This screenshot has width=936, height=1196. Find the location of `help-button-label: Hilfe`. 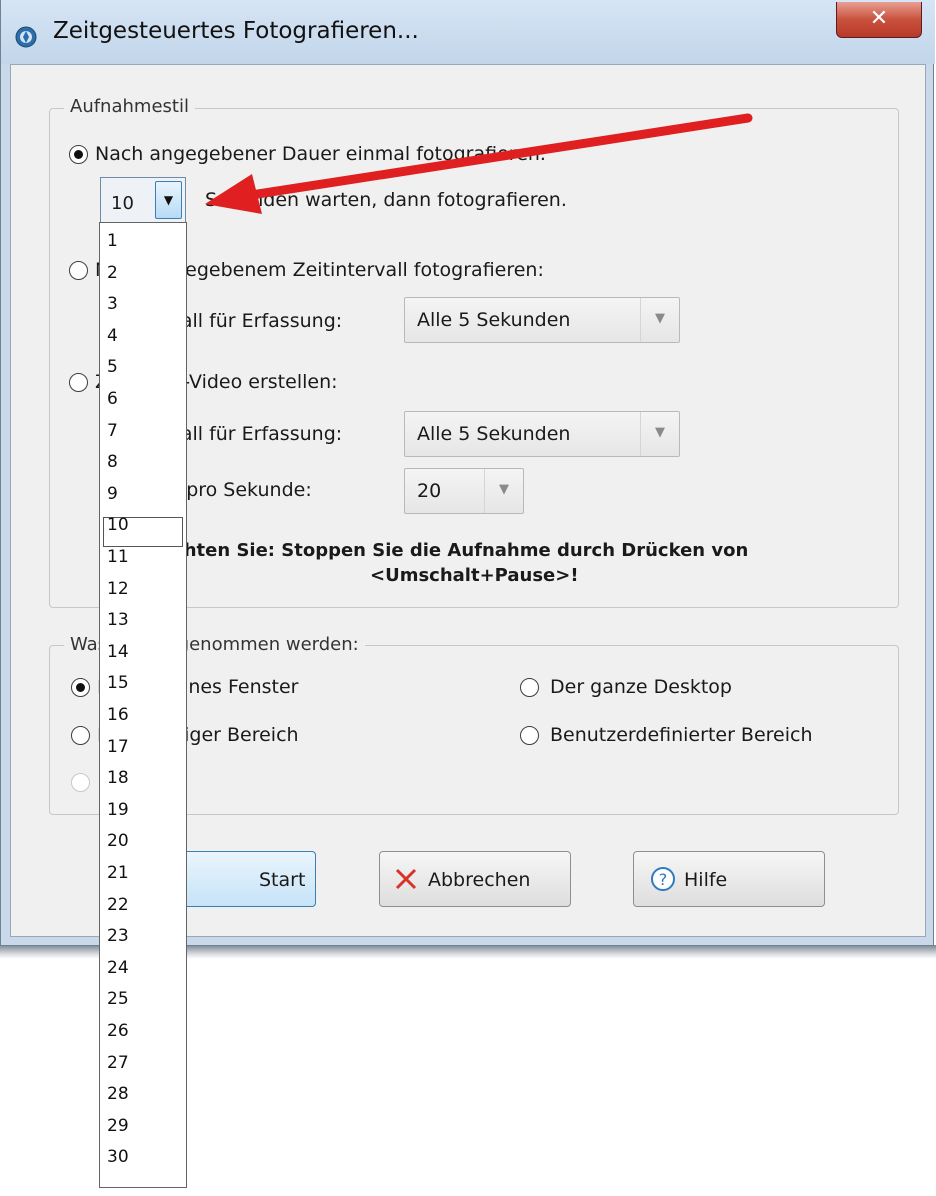

help-button-label: Hilfe is located at coordinates (706, 880).